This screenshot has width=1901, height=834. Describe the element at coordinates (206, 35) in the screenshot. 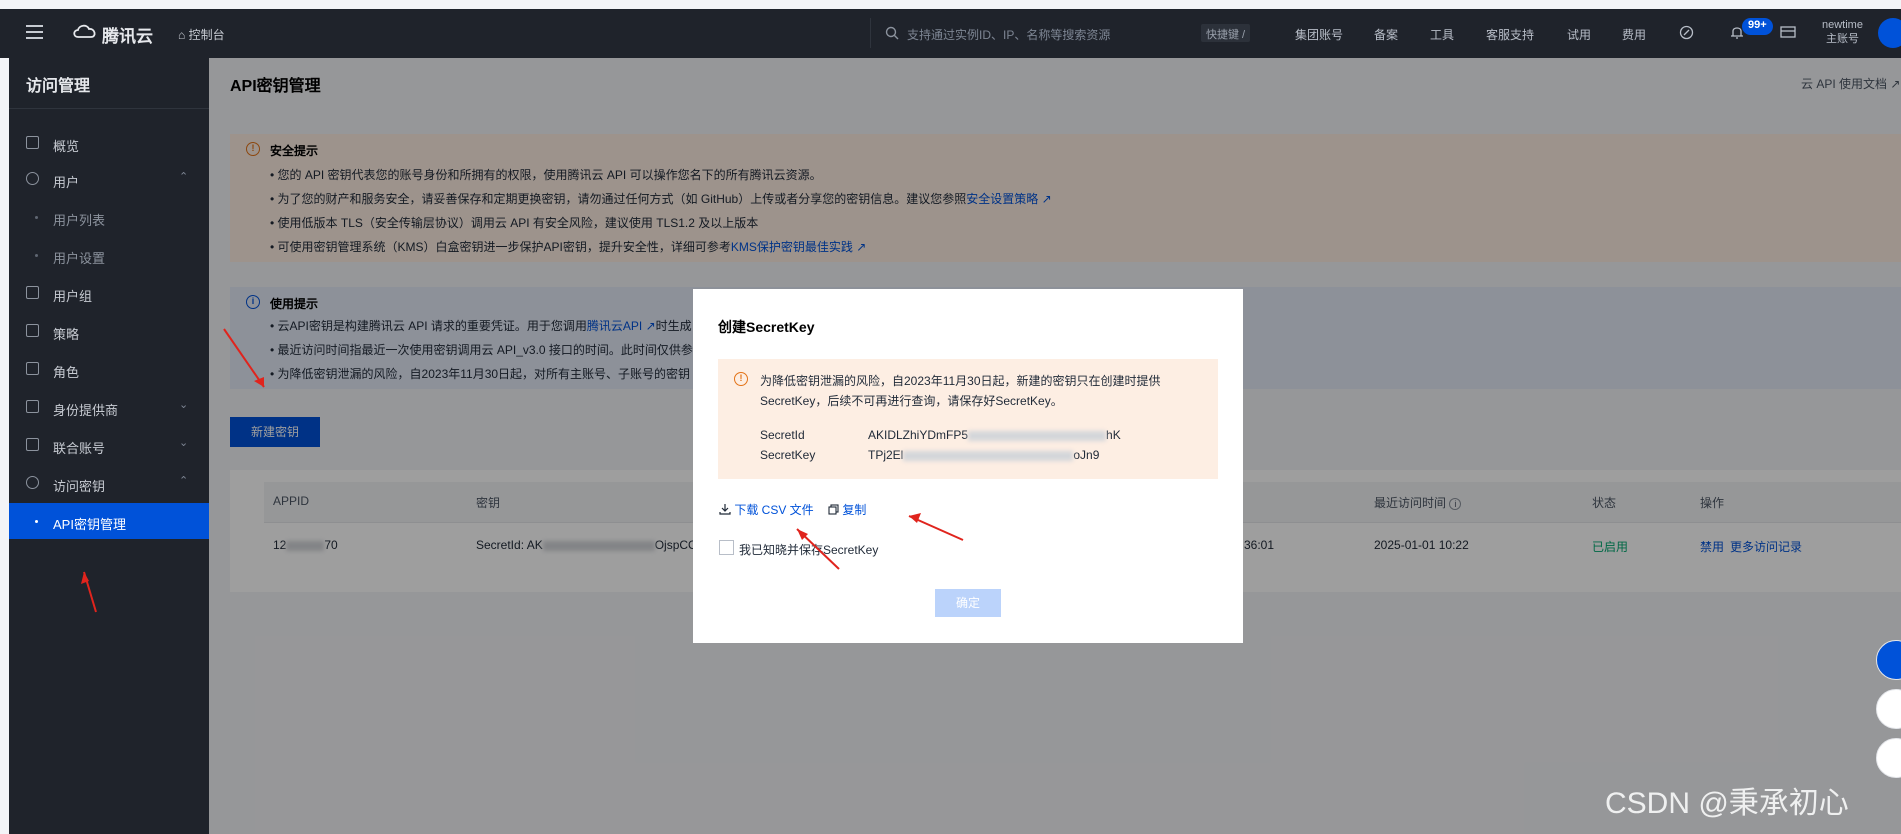

I see `console-label: 控制台` at that location.